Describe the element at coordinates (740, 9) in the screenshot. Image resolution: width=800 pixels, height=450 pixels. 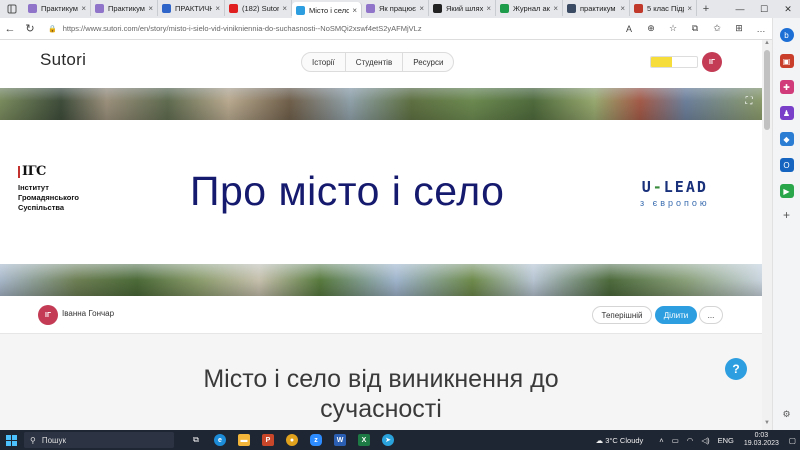
I see `minimize-icon: —` at that location.